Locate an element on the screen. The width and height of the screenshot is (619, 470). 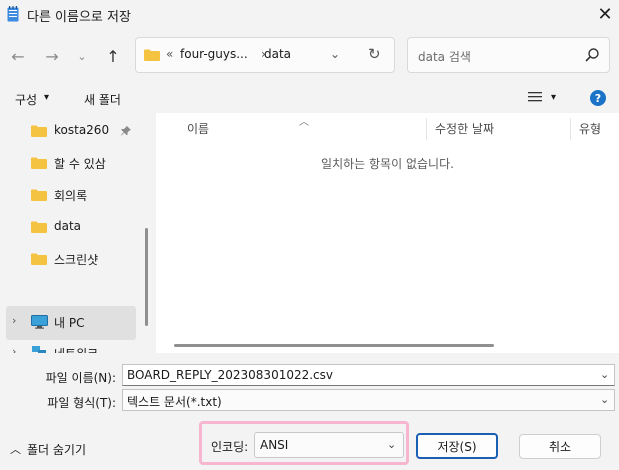
sidebar-item-network: 네트워크 is located at coordinates (76, 349).